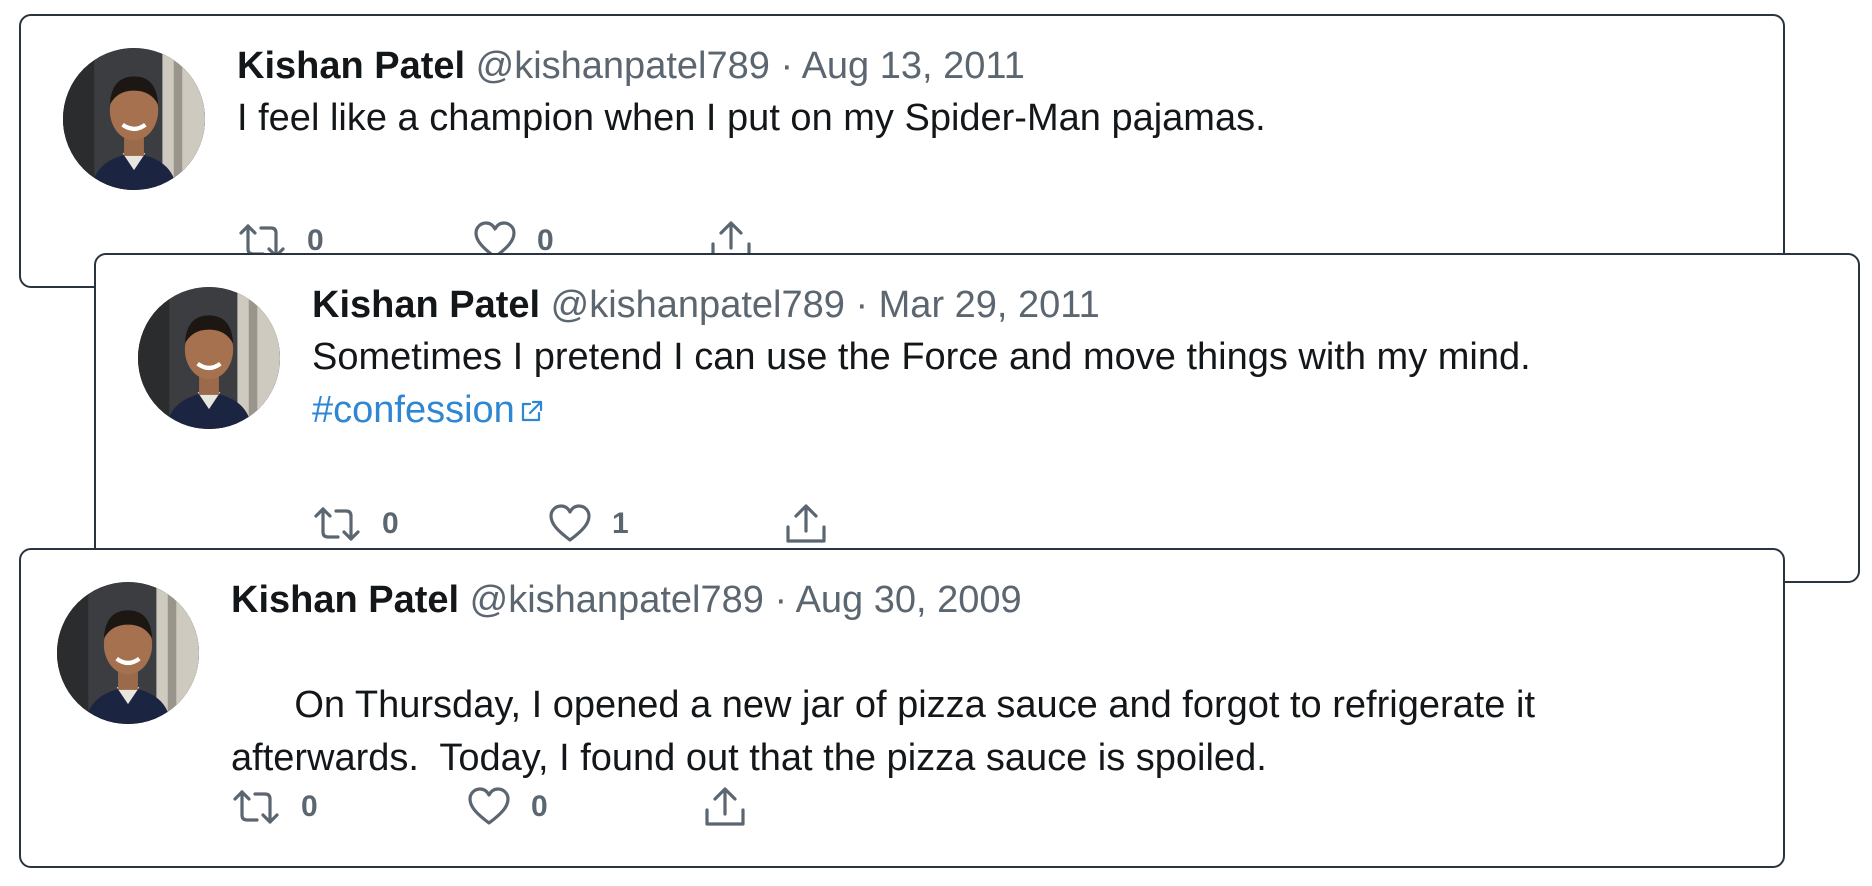 The width and height of the screenshot is (1872, 886). Describe the element at coordinates (532, 412) in the screenshot. I see `external-link-icon` at that location.